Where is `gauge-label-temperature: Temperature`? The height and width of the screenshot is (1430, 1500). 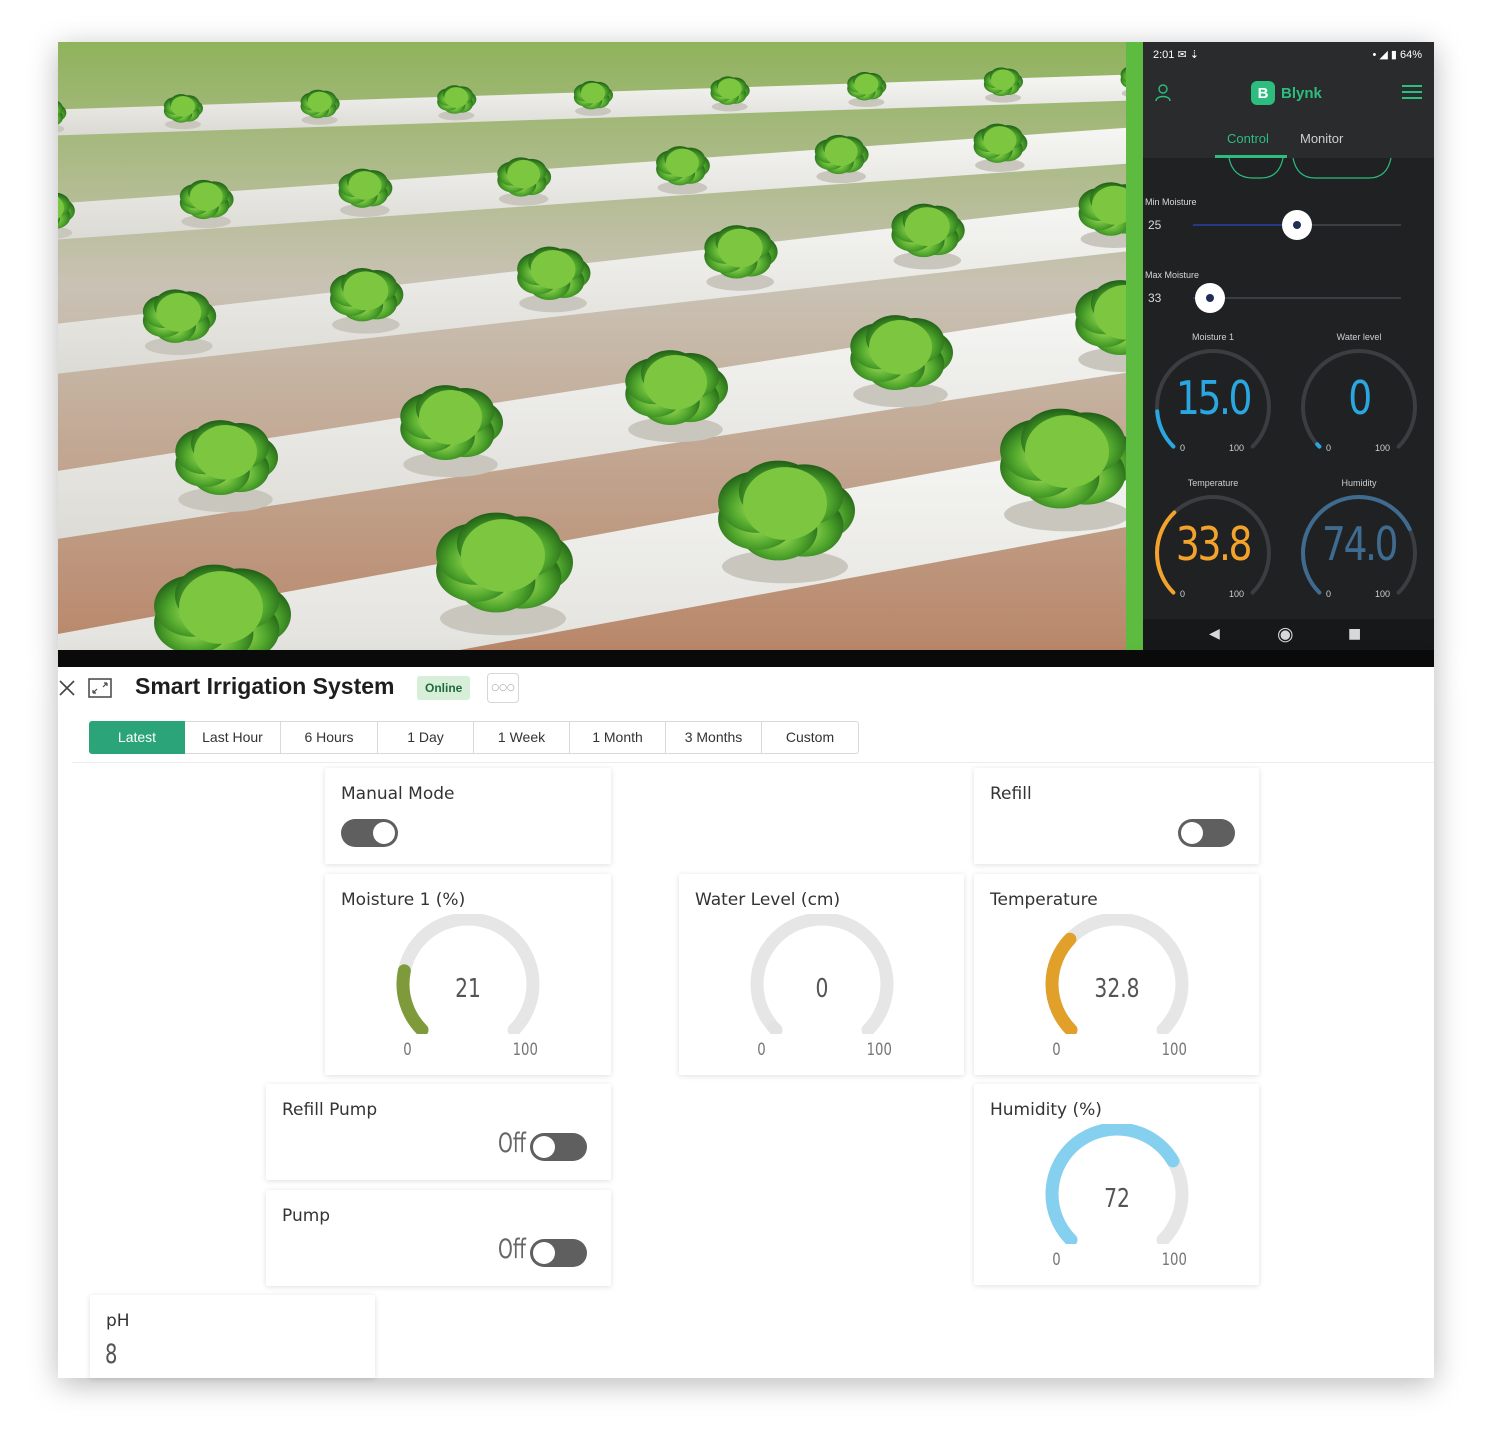 gauge-label-temperature: Temperature is located at coordinates (1213, 483).